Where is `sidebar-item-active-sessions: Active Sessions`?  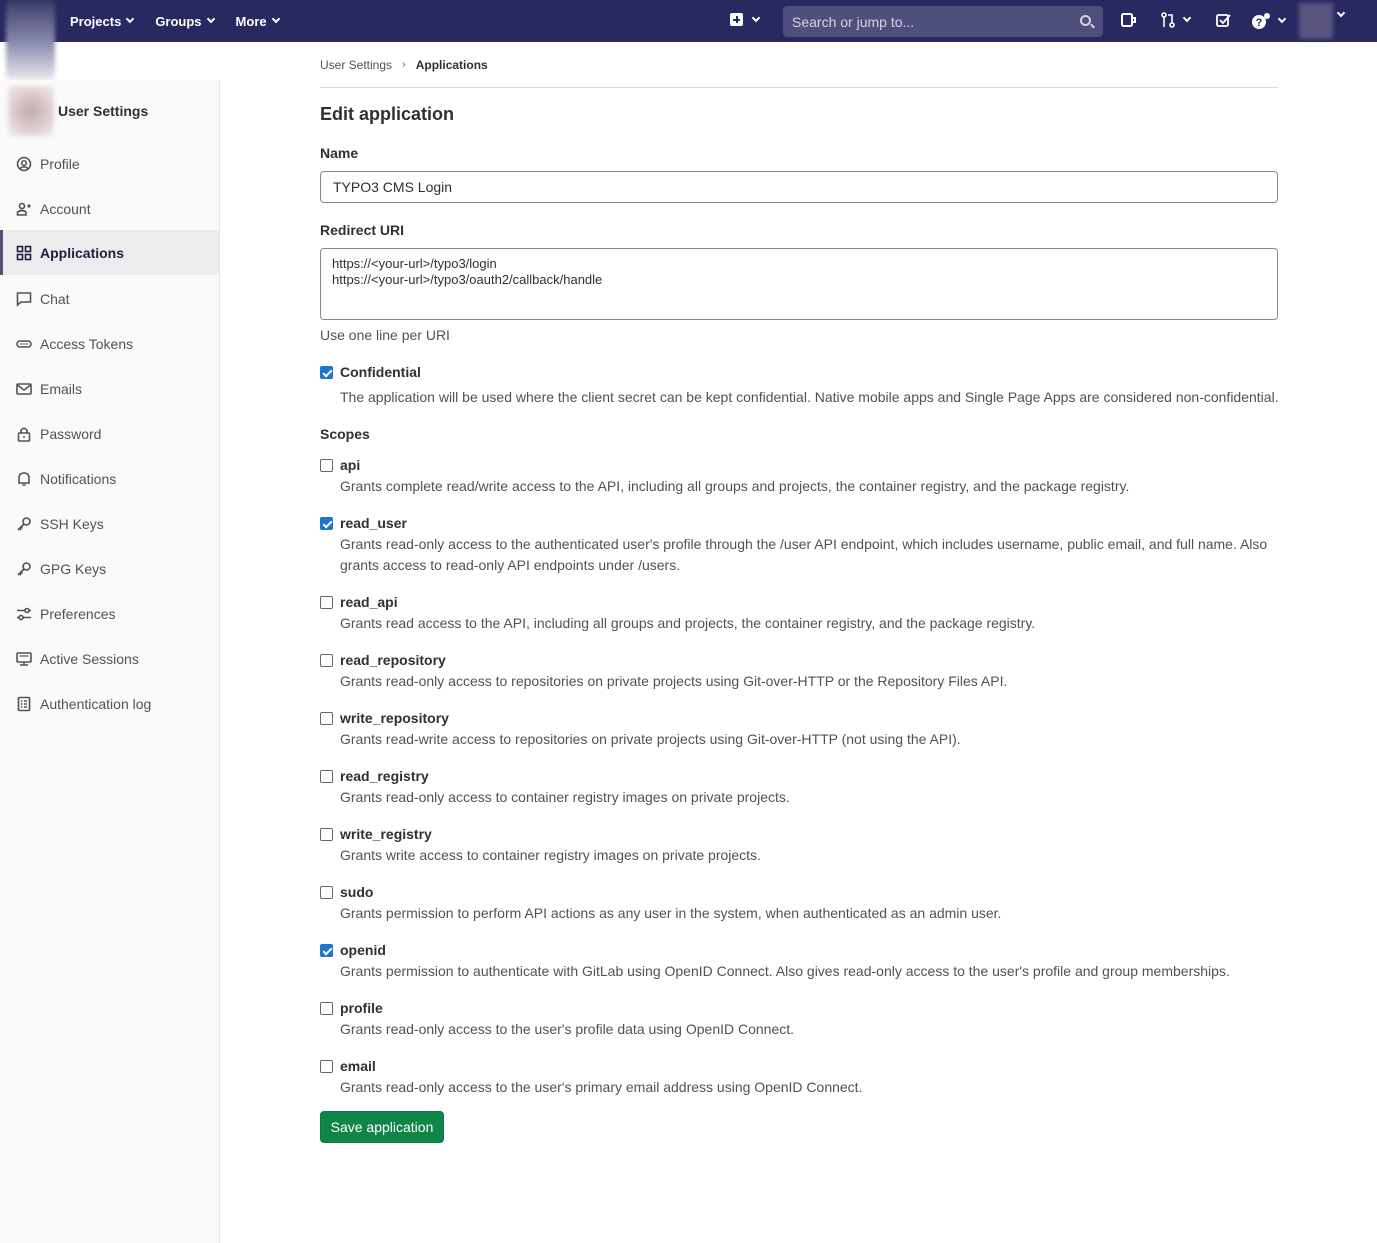 sidebar-item-active-sessions: Active Sessions is located at coordinates (109, 658).